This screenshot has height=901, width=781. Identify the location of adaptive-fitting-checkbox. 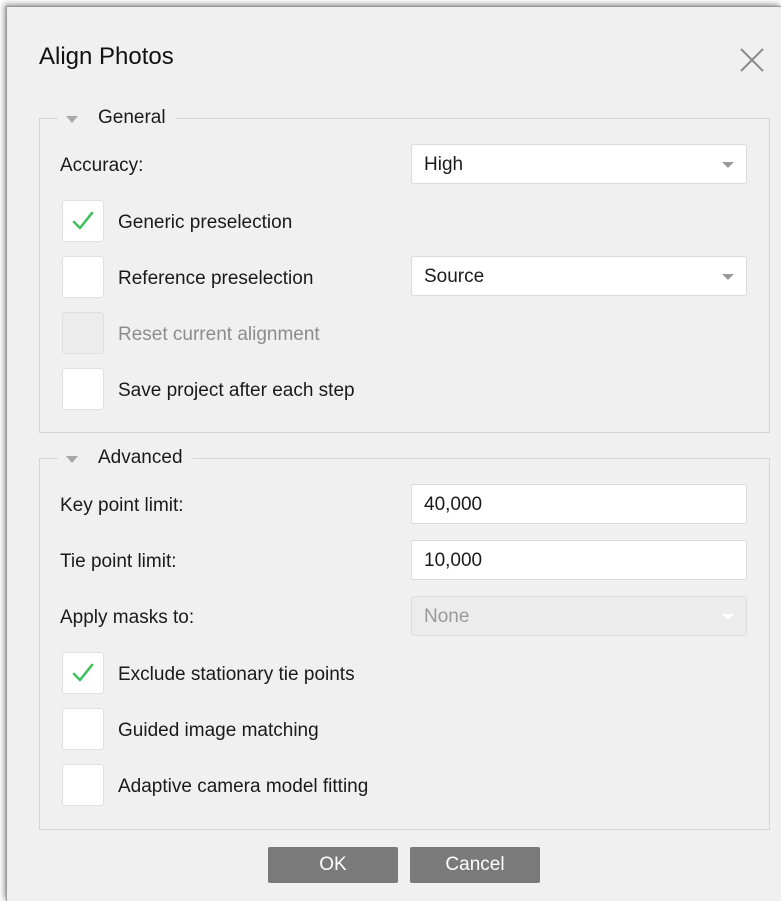
(83, 785).